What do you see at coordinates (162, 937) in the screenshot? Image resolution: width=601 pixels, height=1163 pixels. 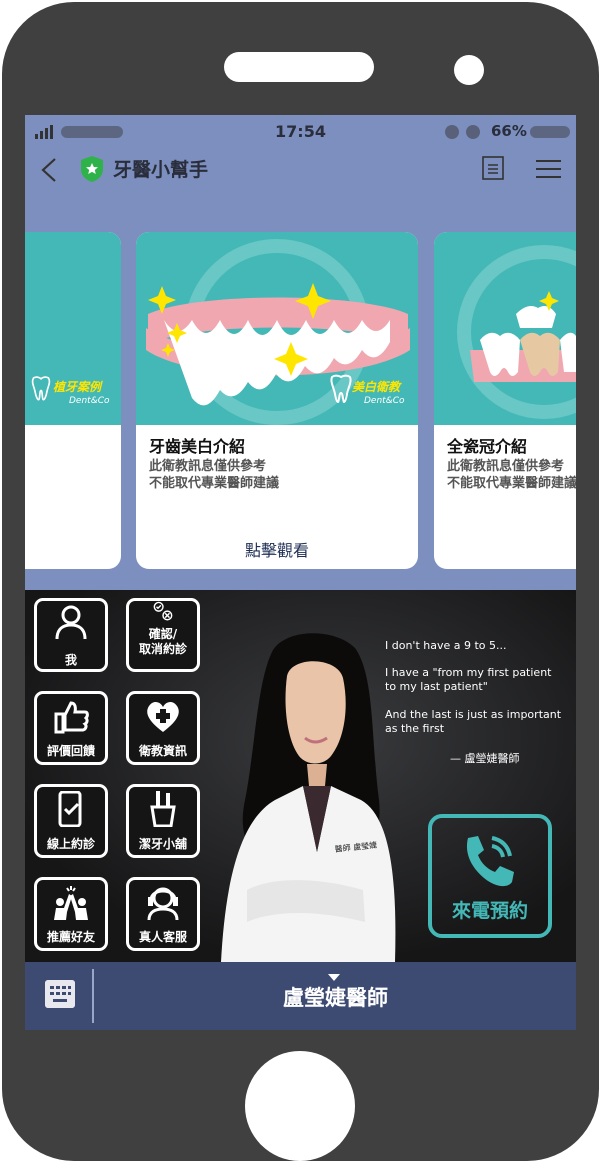 I see `menu-button-label: 真人客服` at bounding box center [162, 937].